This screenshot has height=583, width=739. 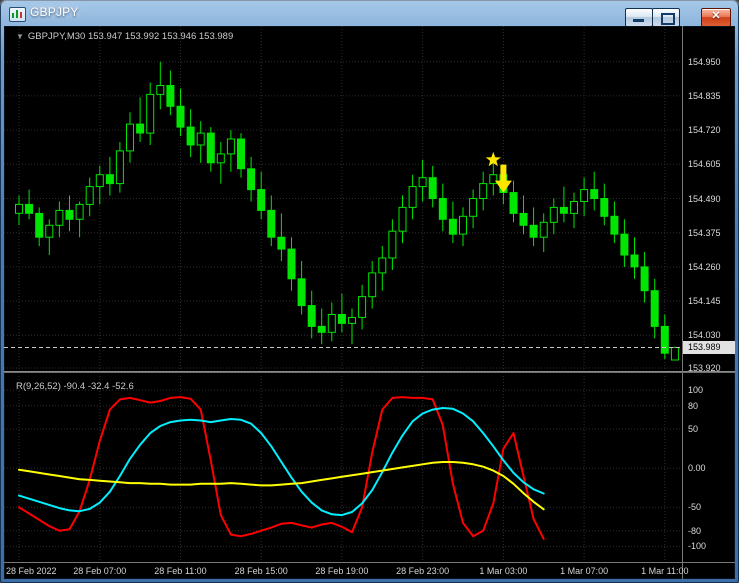 What do you see at coordinates (695, 530) in the screenshot?
I see `indicator-tick-label: -80` at bounding box center [695, 530].